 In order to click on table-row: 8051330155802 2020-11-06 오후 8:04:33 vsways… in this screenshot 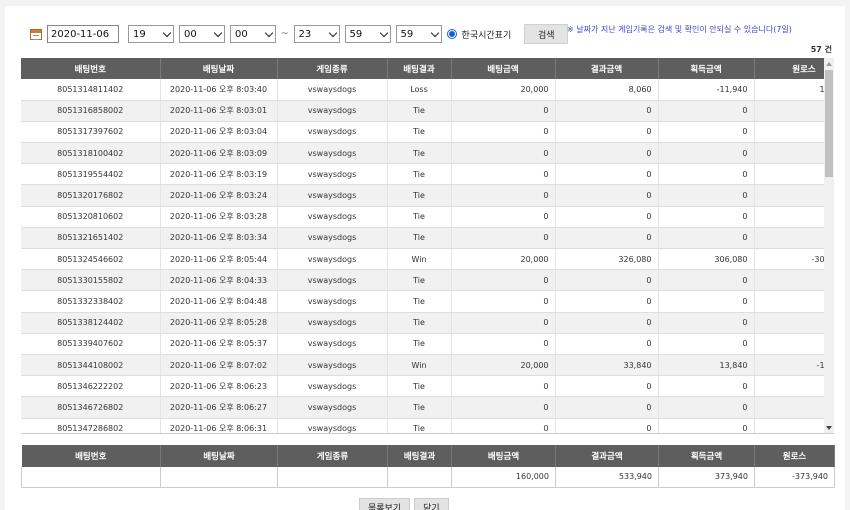, I will do `click(427, 280)`.